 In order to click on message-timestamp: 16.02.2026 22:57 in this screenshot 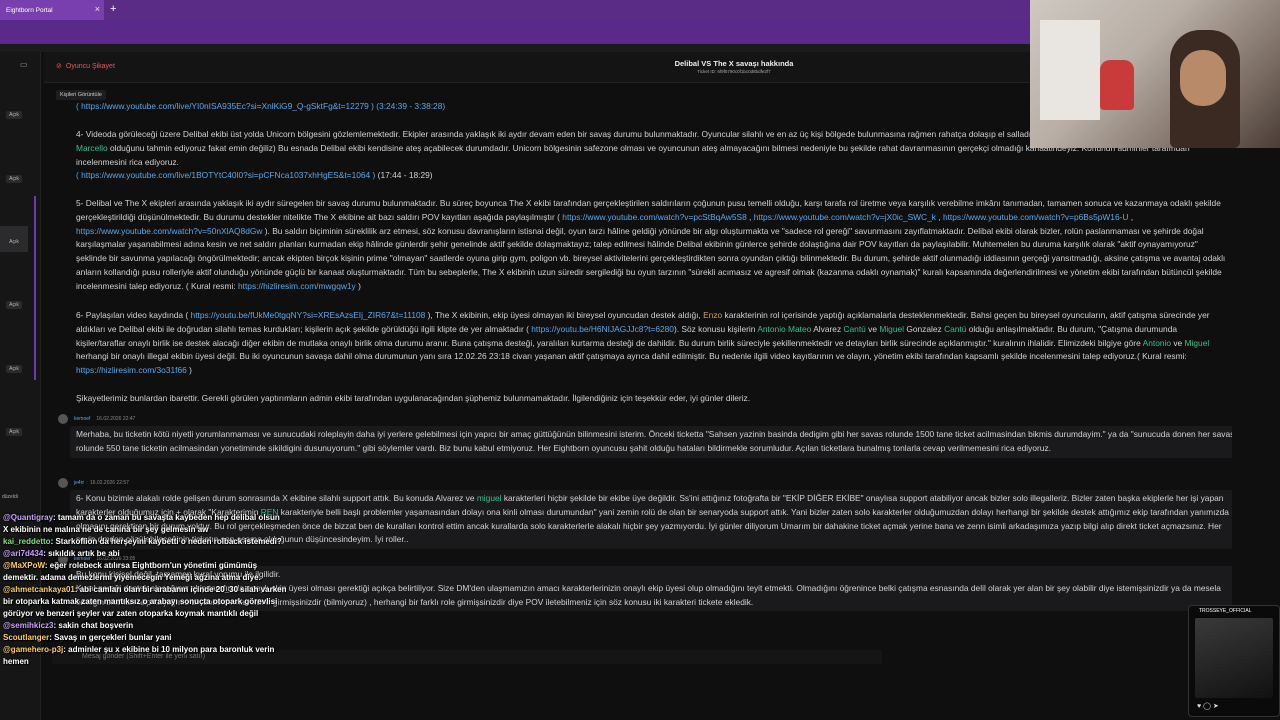, I will do `click(109, 483)`.